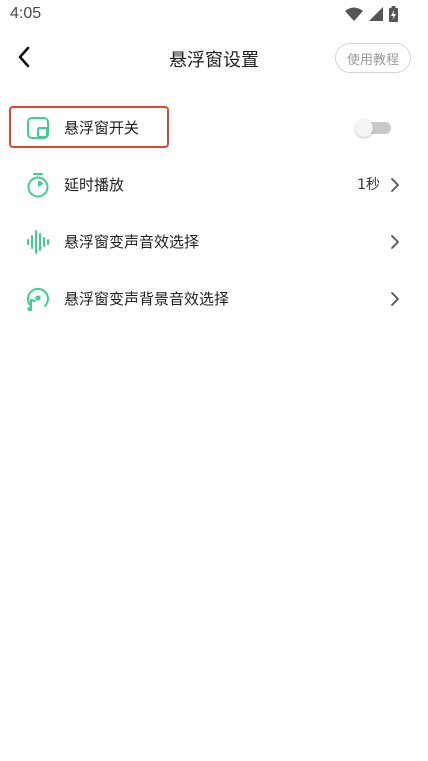  What do you see at coordinates (214, 242) in the screenshot?
I see `voice-effect-row: 悬浮窗变声音效选择` at bounding box center [214, 242].